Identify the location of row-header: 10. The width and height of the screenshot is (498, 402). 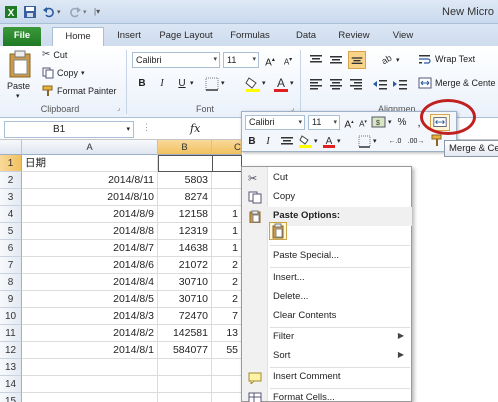
(11, 316).